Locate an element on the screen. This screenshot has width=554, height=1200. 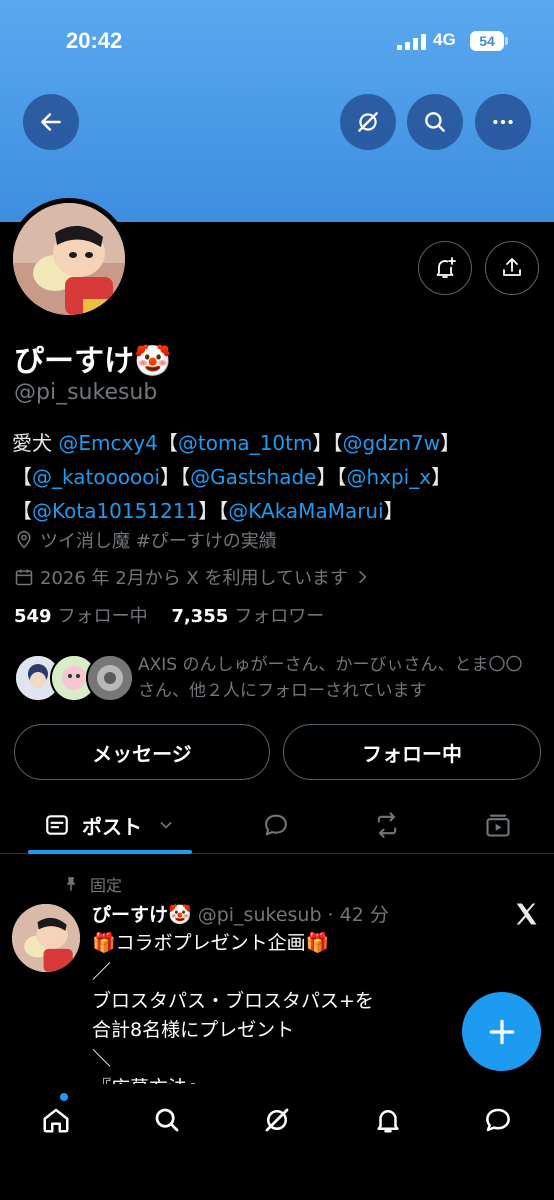
signal-icon is located at coordinates (411, 42).